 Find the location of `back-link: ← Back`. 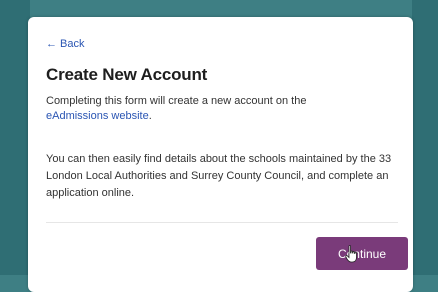

back-link: ← Back is located at coordinates (65, 44).